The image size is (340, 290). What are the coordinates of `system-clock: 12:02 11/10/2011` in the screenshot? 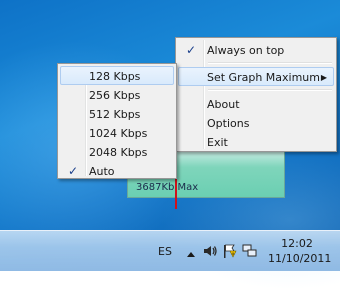 It's located at (300, 251).